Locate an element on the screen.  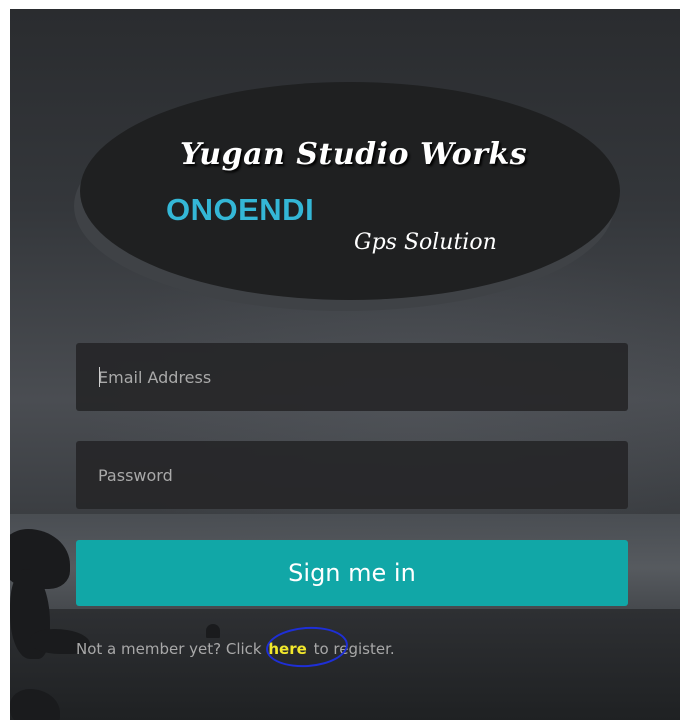
register-prefix: Not a member yet? Click is located at coordinates (171, 649).